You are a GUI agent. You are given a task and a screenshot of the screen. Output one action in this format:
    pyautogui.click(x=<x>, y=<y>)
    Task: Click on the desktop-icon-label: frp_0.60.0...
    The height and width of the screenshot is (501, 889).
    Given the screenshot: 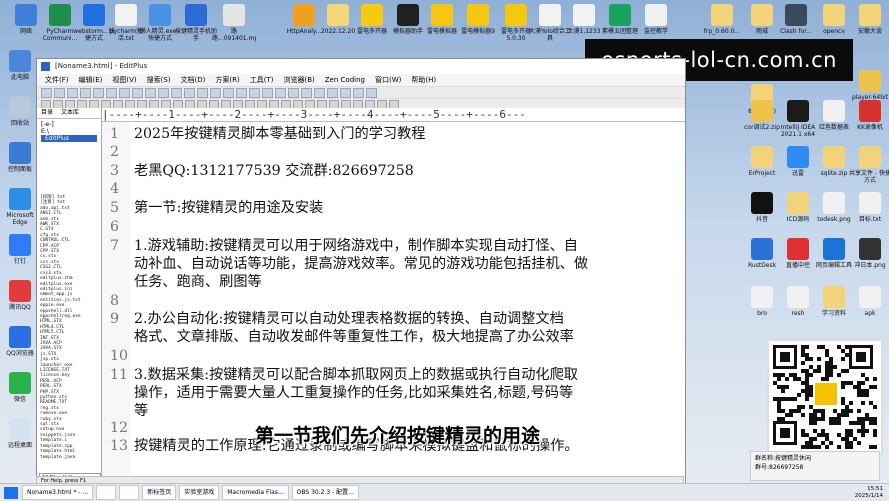 What is the action you would take?
    pyautogui.click(x=722, y=31)
    